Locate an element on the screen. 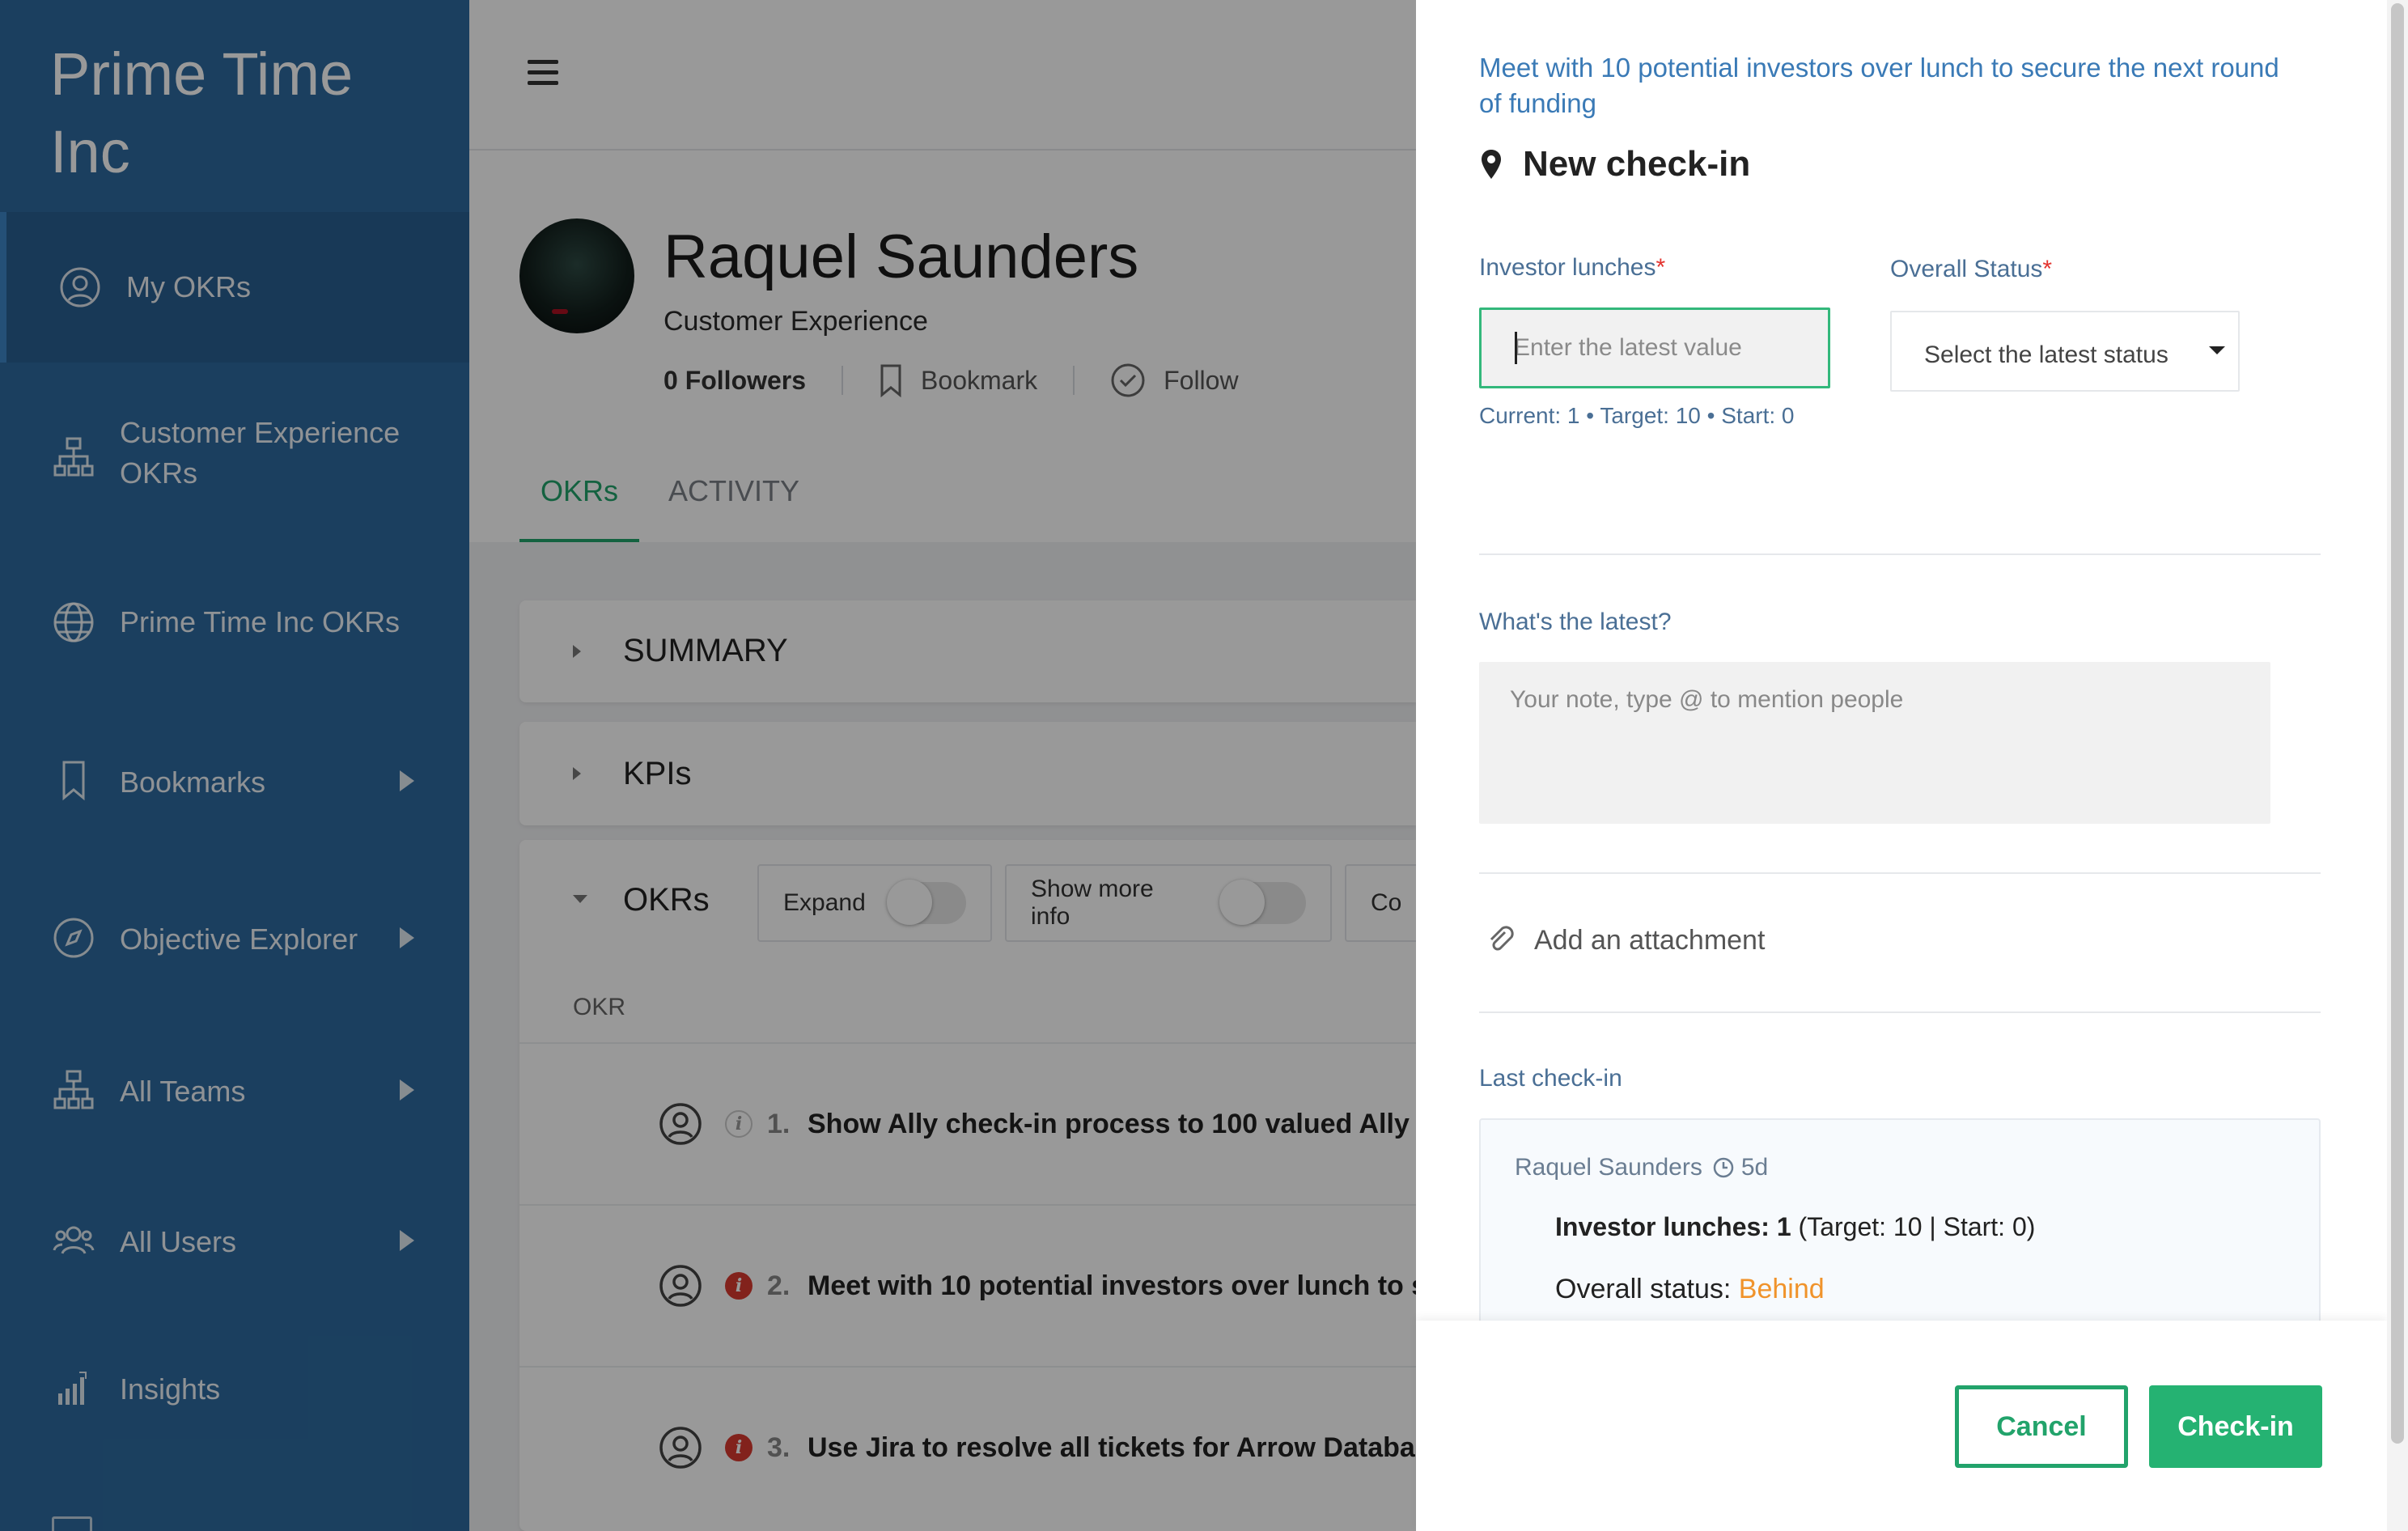  note-label: What's the latest? is located at coordinates (1575, 622).